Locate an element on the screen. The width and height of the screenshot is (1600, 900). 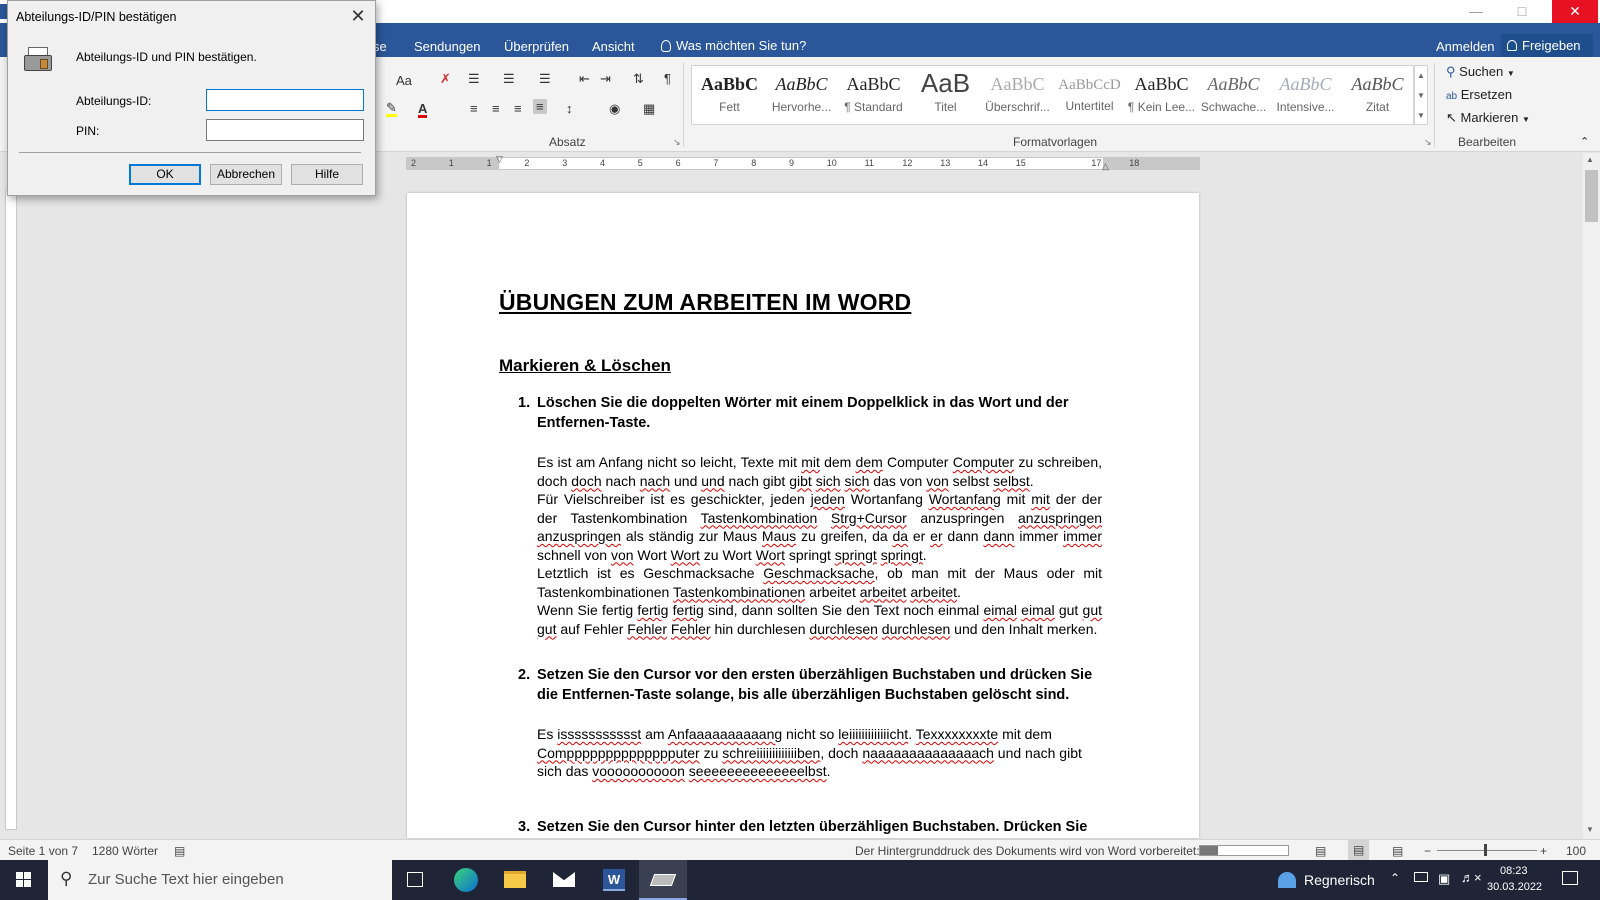
ok-button: OK is located at coordinates (165, 174).